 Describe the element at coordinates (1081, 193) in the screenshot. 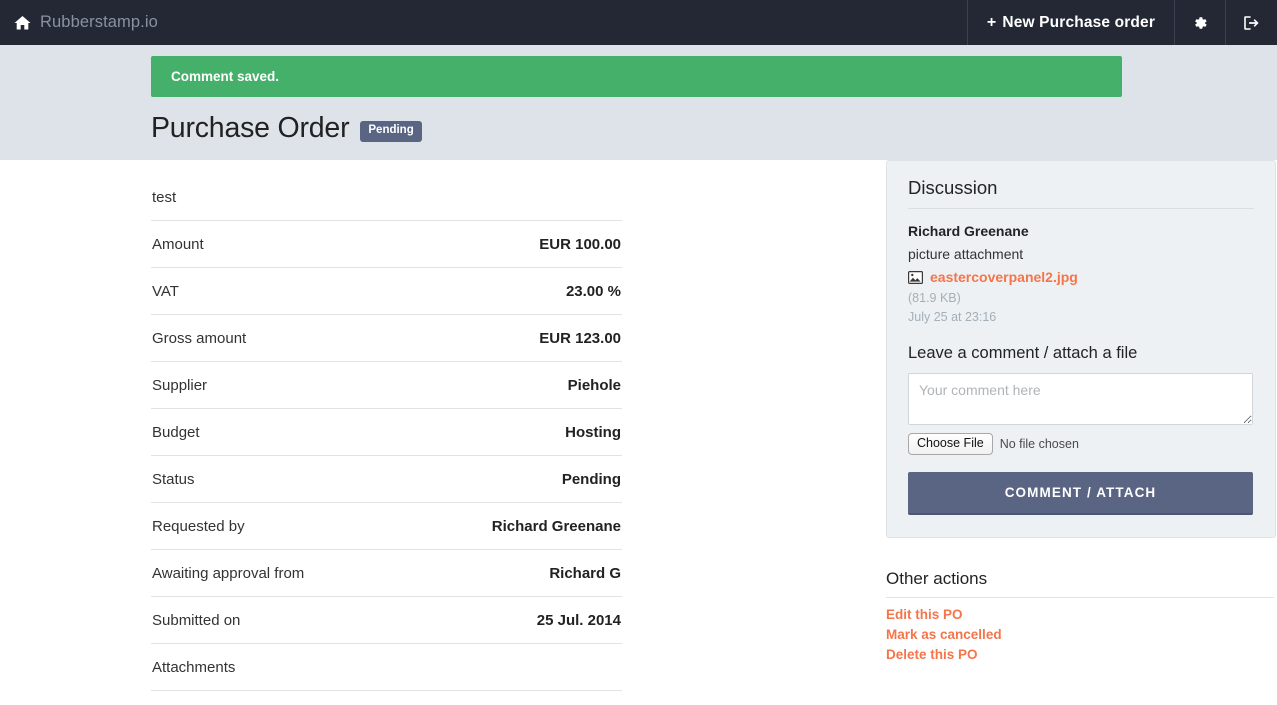

I see `discussion-title: Discussion` at that location.